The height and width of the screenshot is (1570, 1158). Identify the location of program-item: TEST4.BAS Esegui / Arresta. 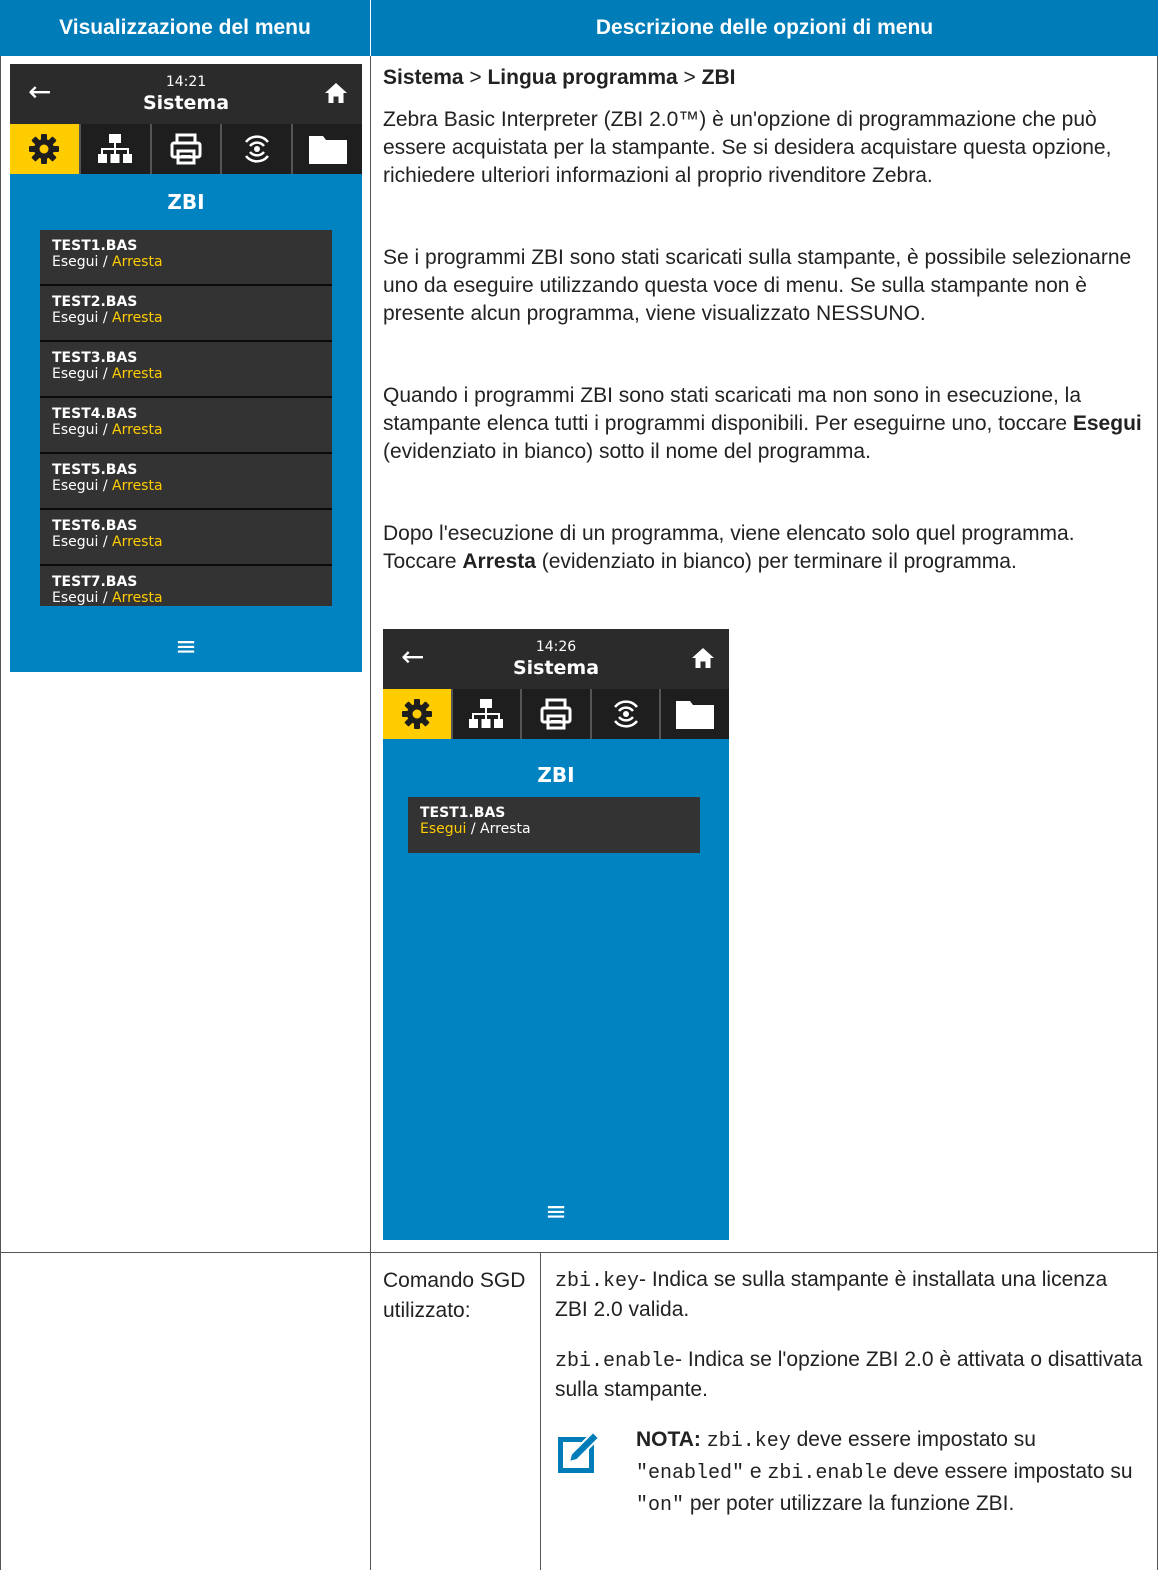
(186, 426).